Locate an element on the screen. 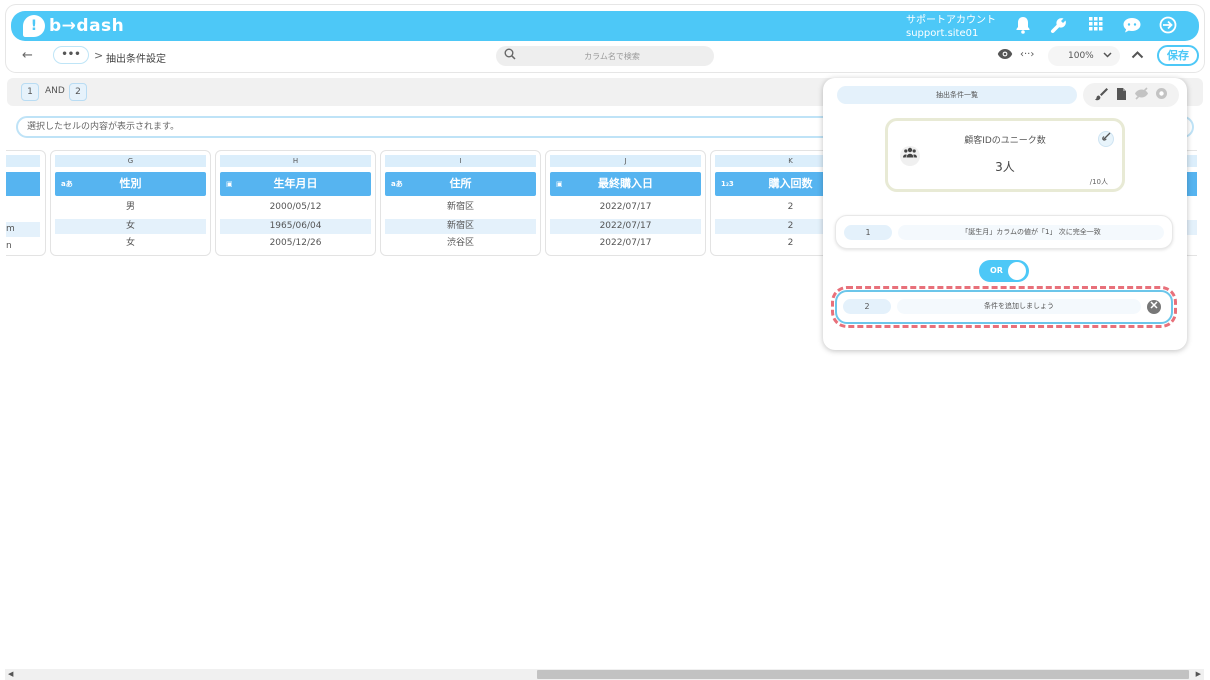 This screenshot has height=680, width=1210. column-letter: J is located at coordinates (625, 161).